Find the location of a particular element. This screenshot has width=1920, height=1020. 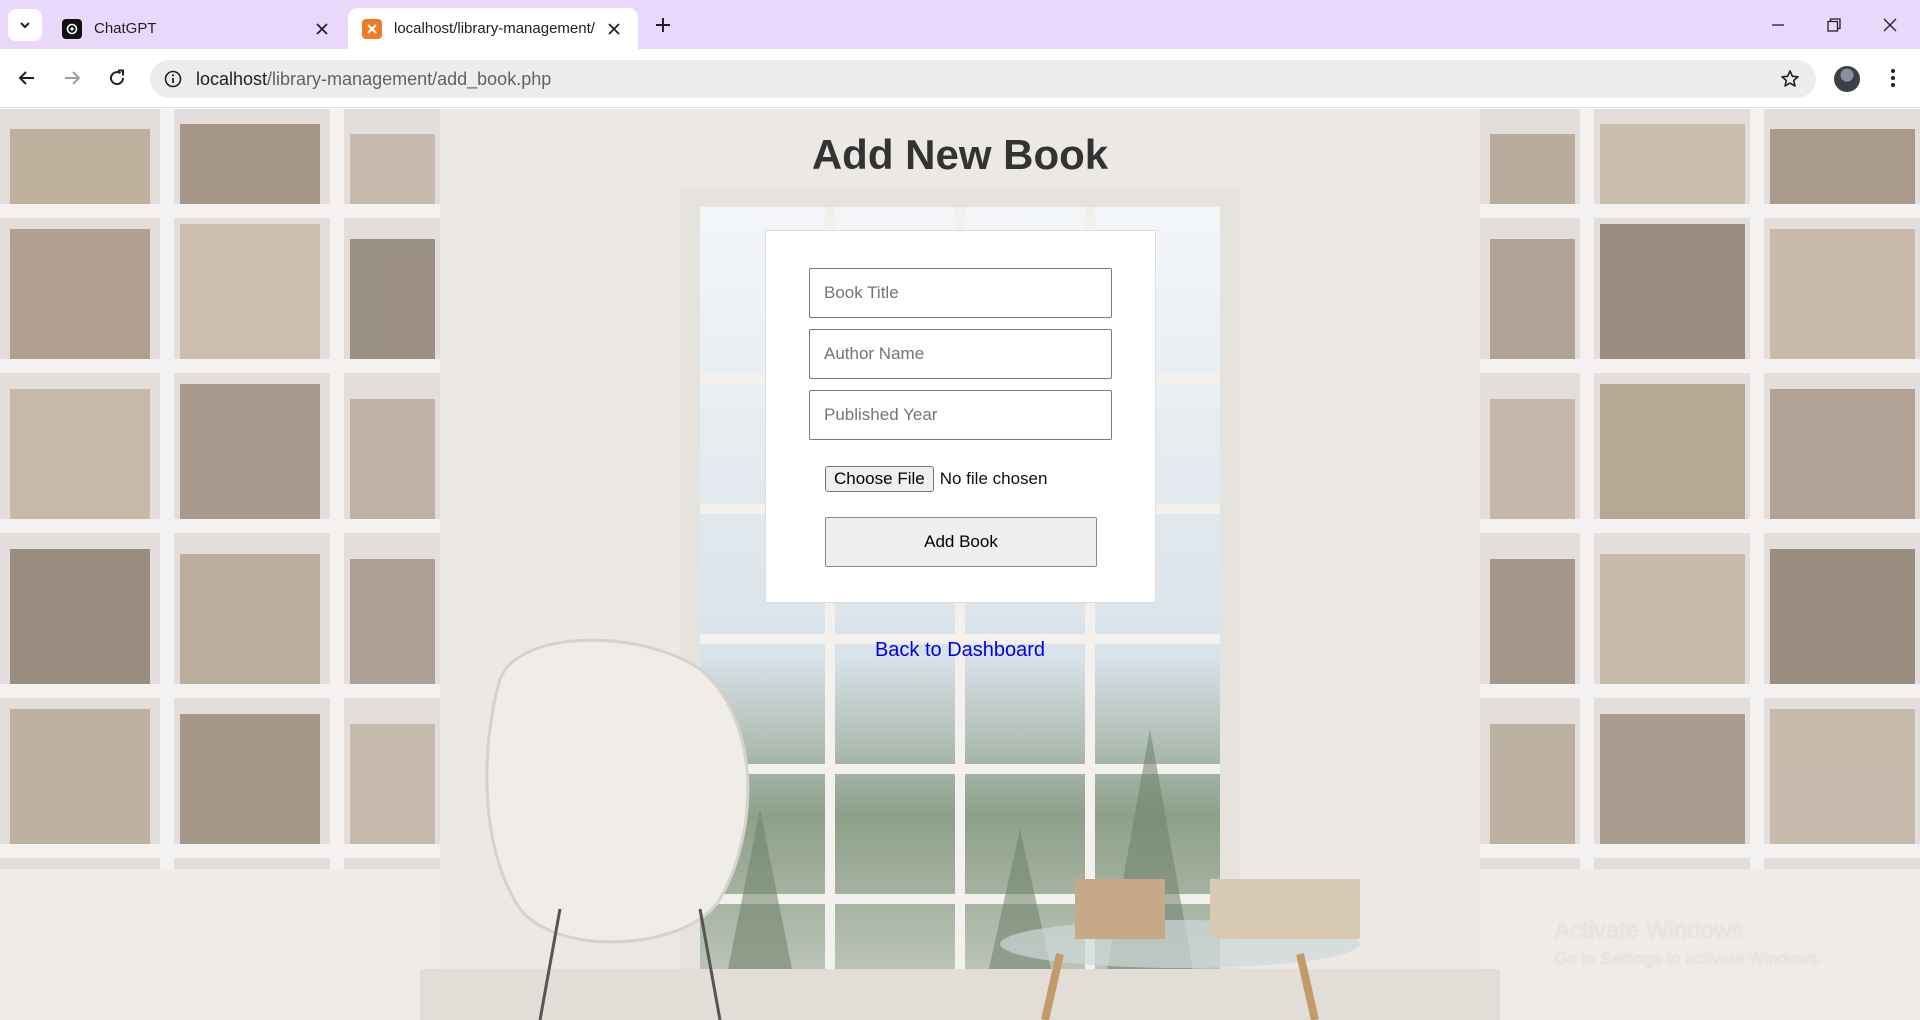

tab-search-button is located at coordinates (25, 25).